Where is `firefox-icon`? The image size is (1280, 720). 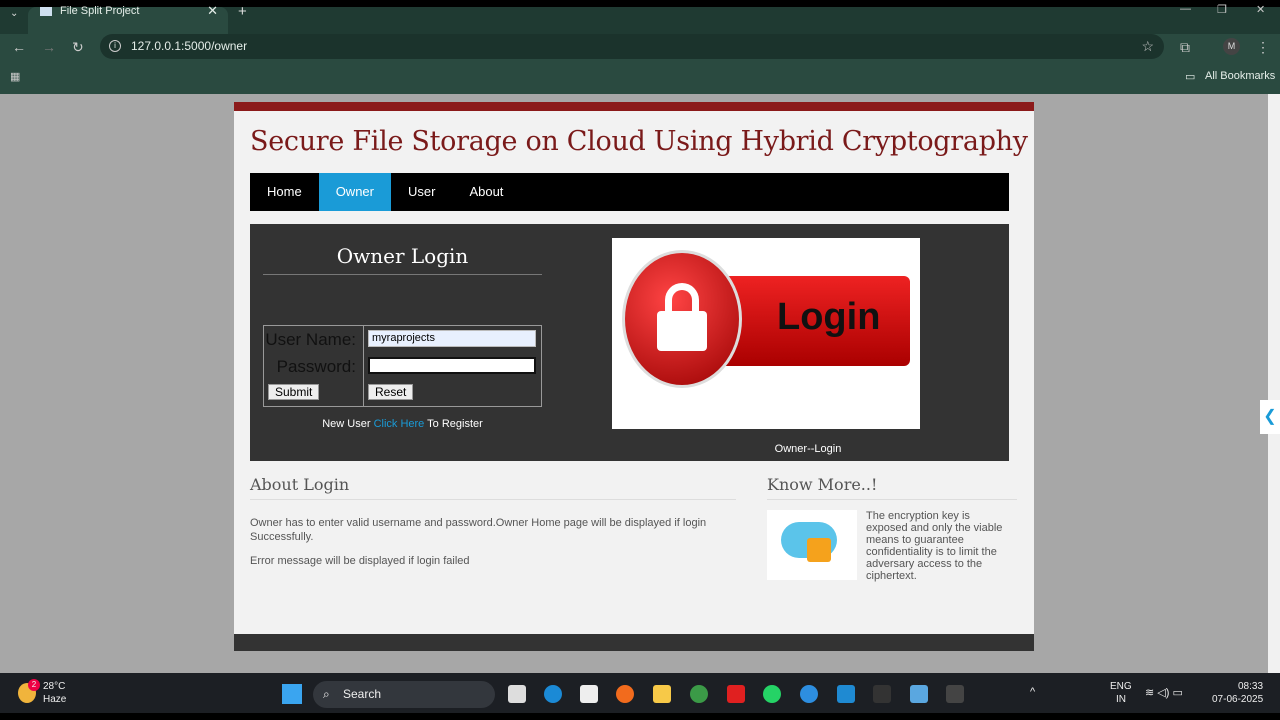 firefox-icon is located at coordinates (625, 694).